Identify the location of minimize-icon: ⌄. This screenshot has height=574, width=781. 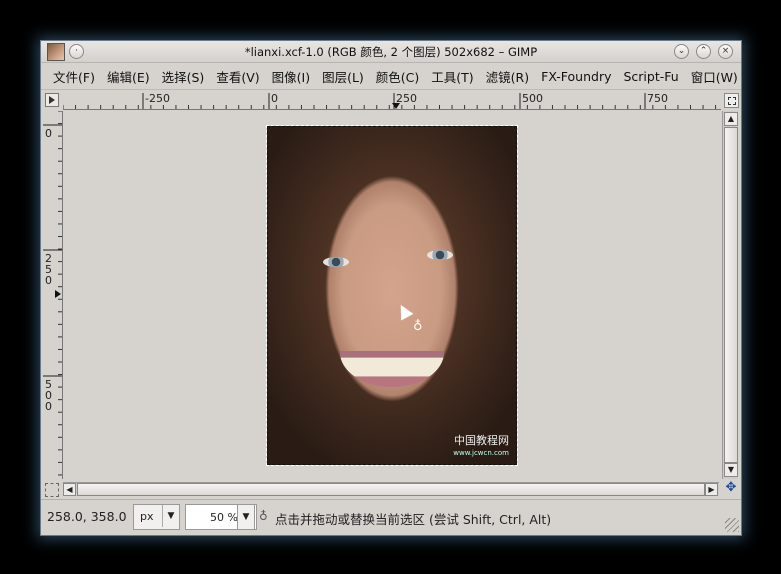
(681, 51).